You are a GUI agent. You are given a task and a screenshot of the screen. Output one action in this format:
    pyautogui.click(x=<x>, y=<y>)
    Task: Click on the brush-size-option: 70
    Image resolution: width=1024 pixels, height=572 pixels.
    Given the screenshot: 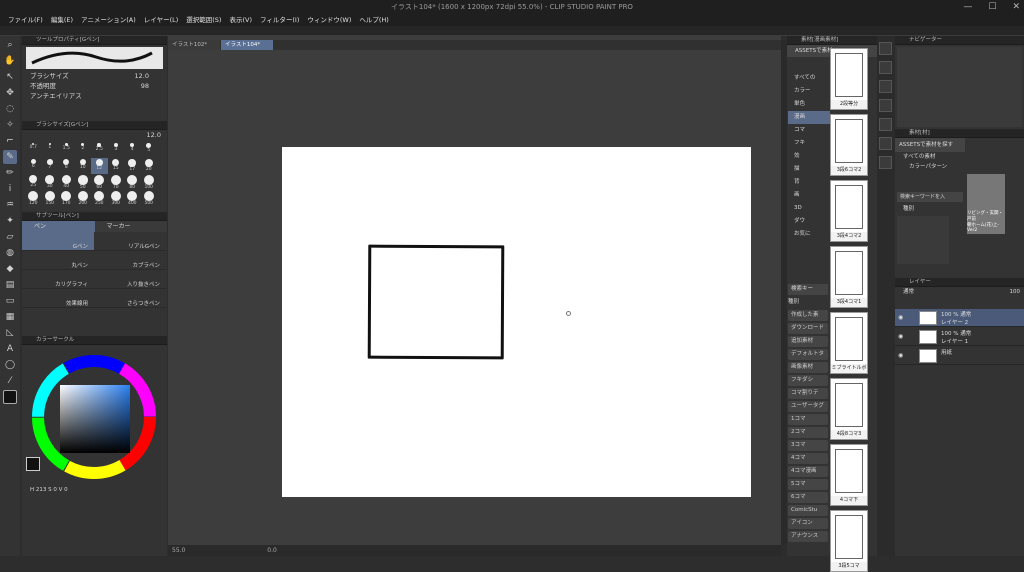 What is the action you would take?
    pyautogui.click(x=116, y=182)
    